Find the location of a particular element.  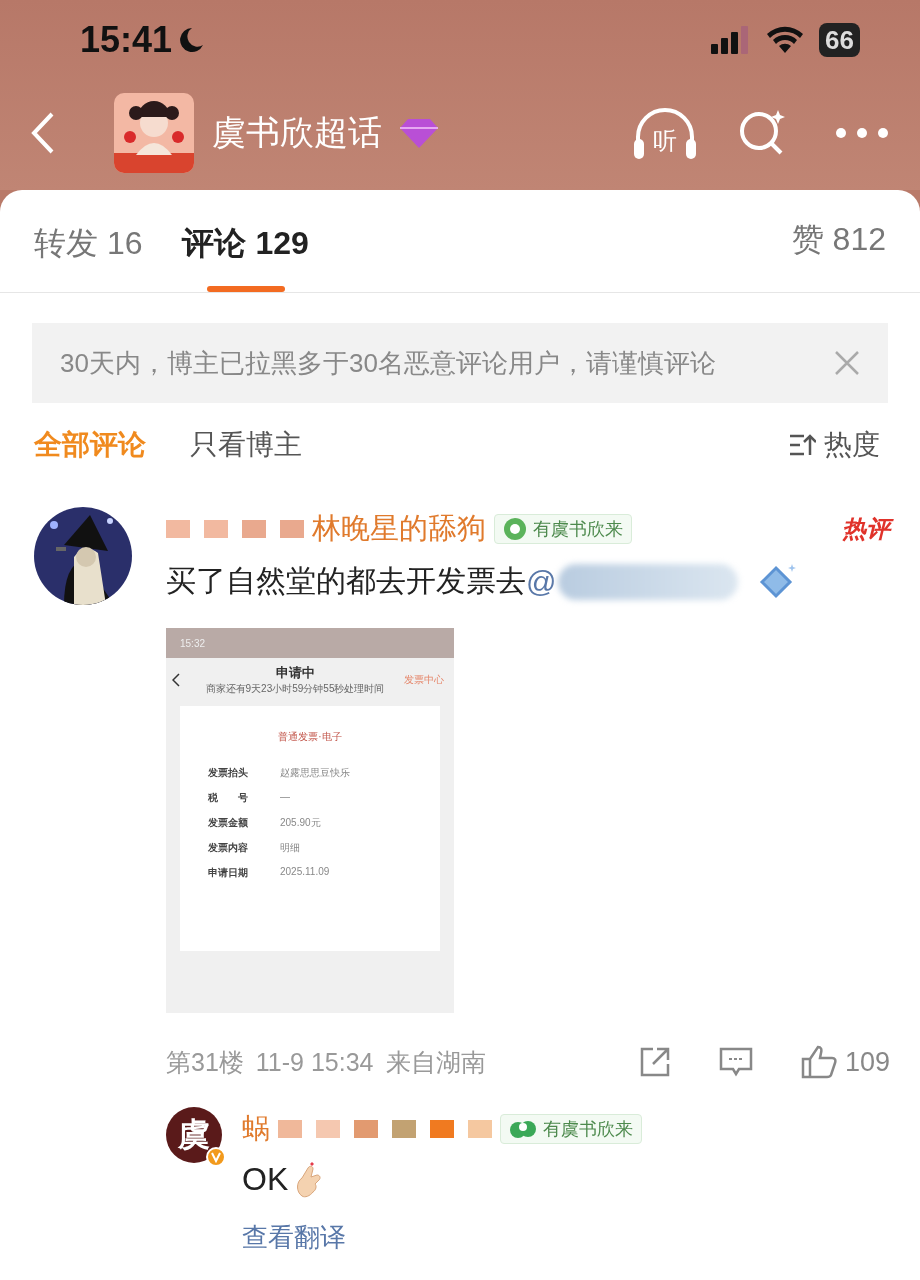

status-time: 15:41 is located at coordinates (126, 40).